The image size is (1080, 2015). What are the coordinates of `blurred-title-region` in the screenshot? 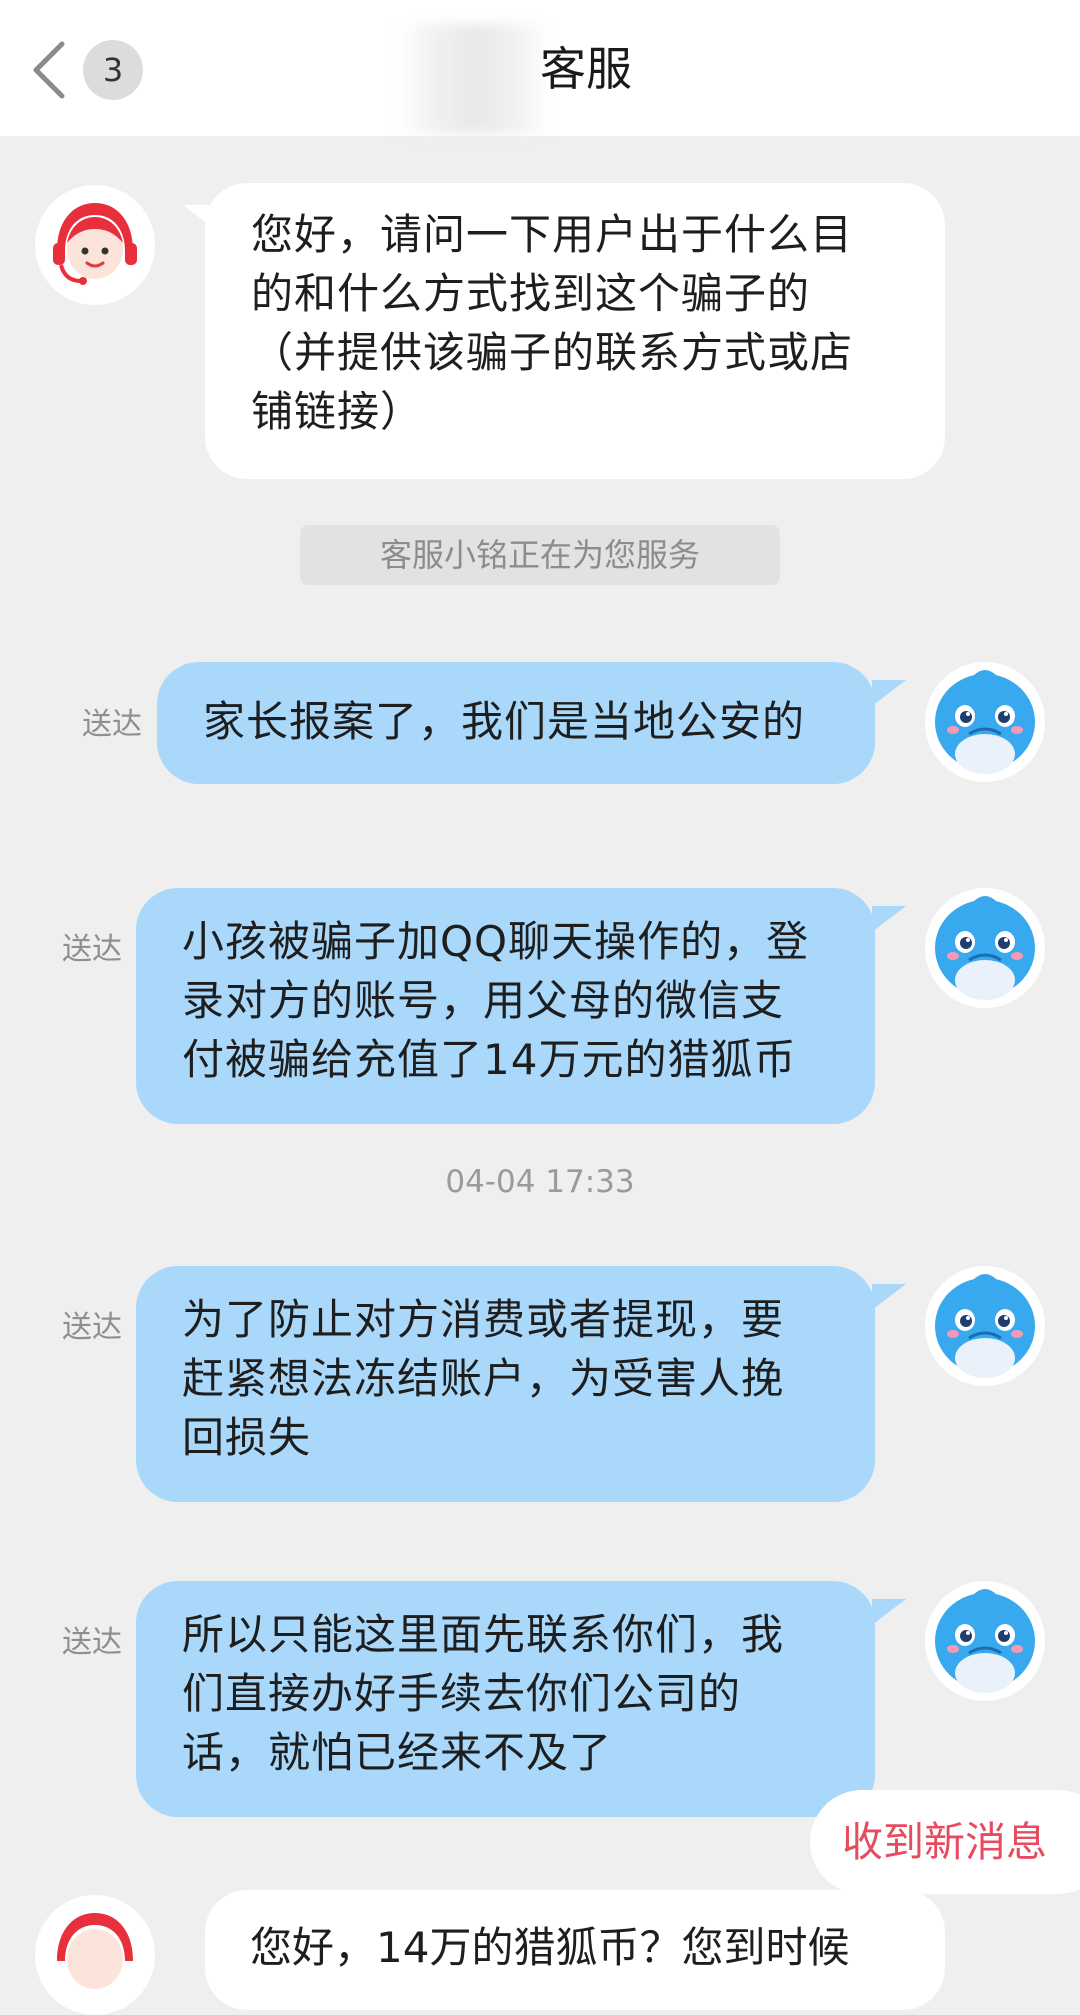 It's located at (475, 79).